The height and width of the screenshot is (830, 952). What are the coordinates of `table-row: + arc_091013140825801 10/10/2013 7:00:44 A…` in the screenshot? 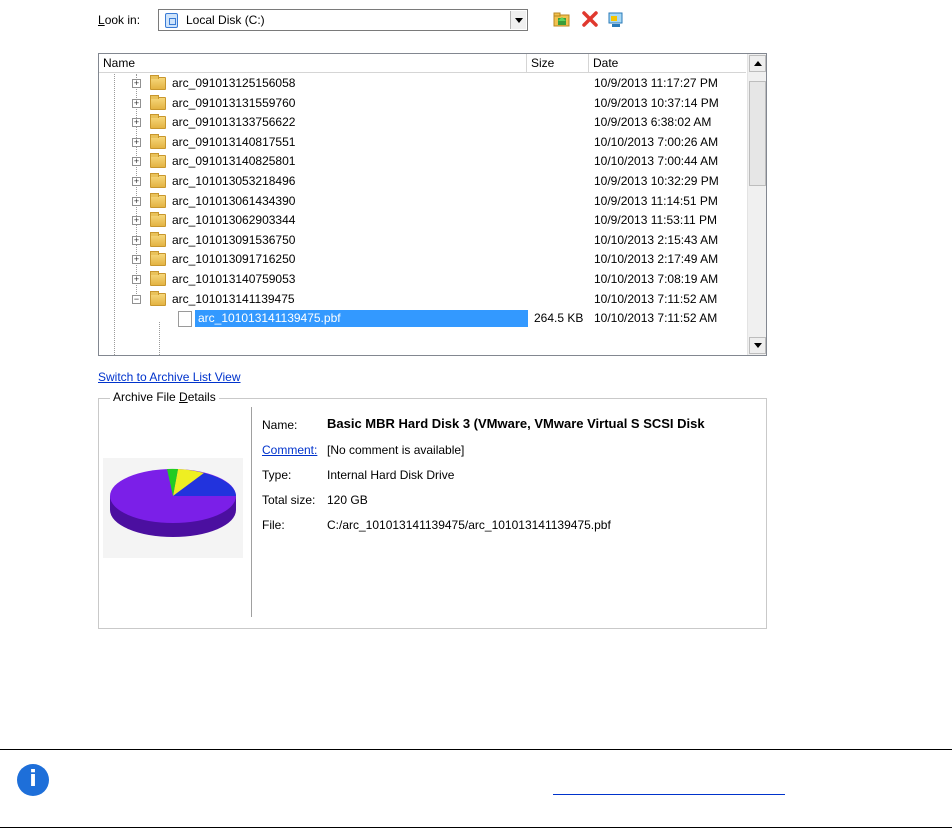 It's located at (422, 162).